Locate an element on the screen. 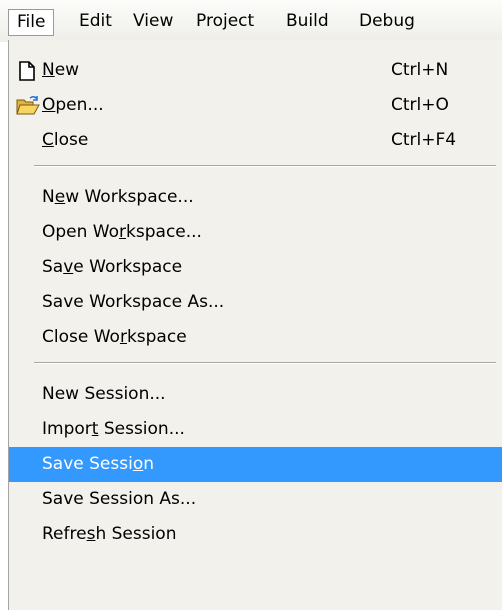  menu-item-save-workspace: Save Workspace is located at coordinates (255, 267).